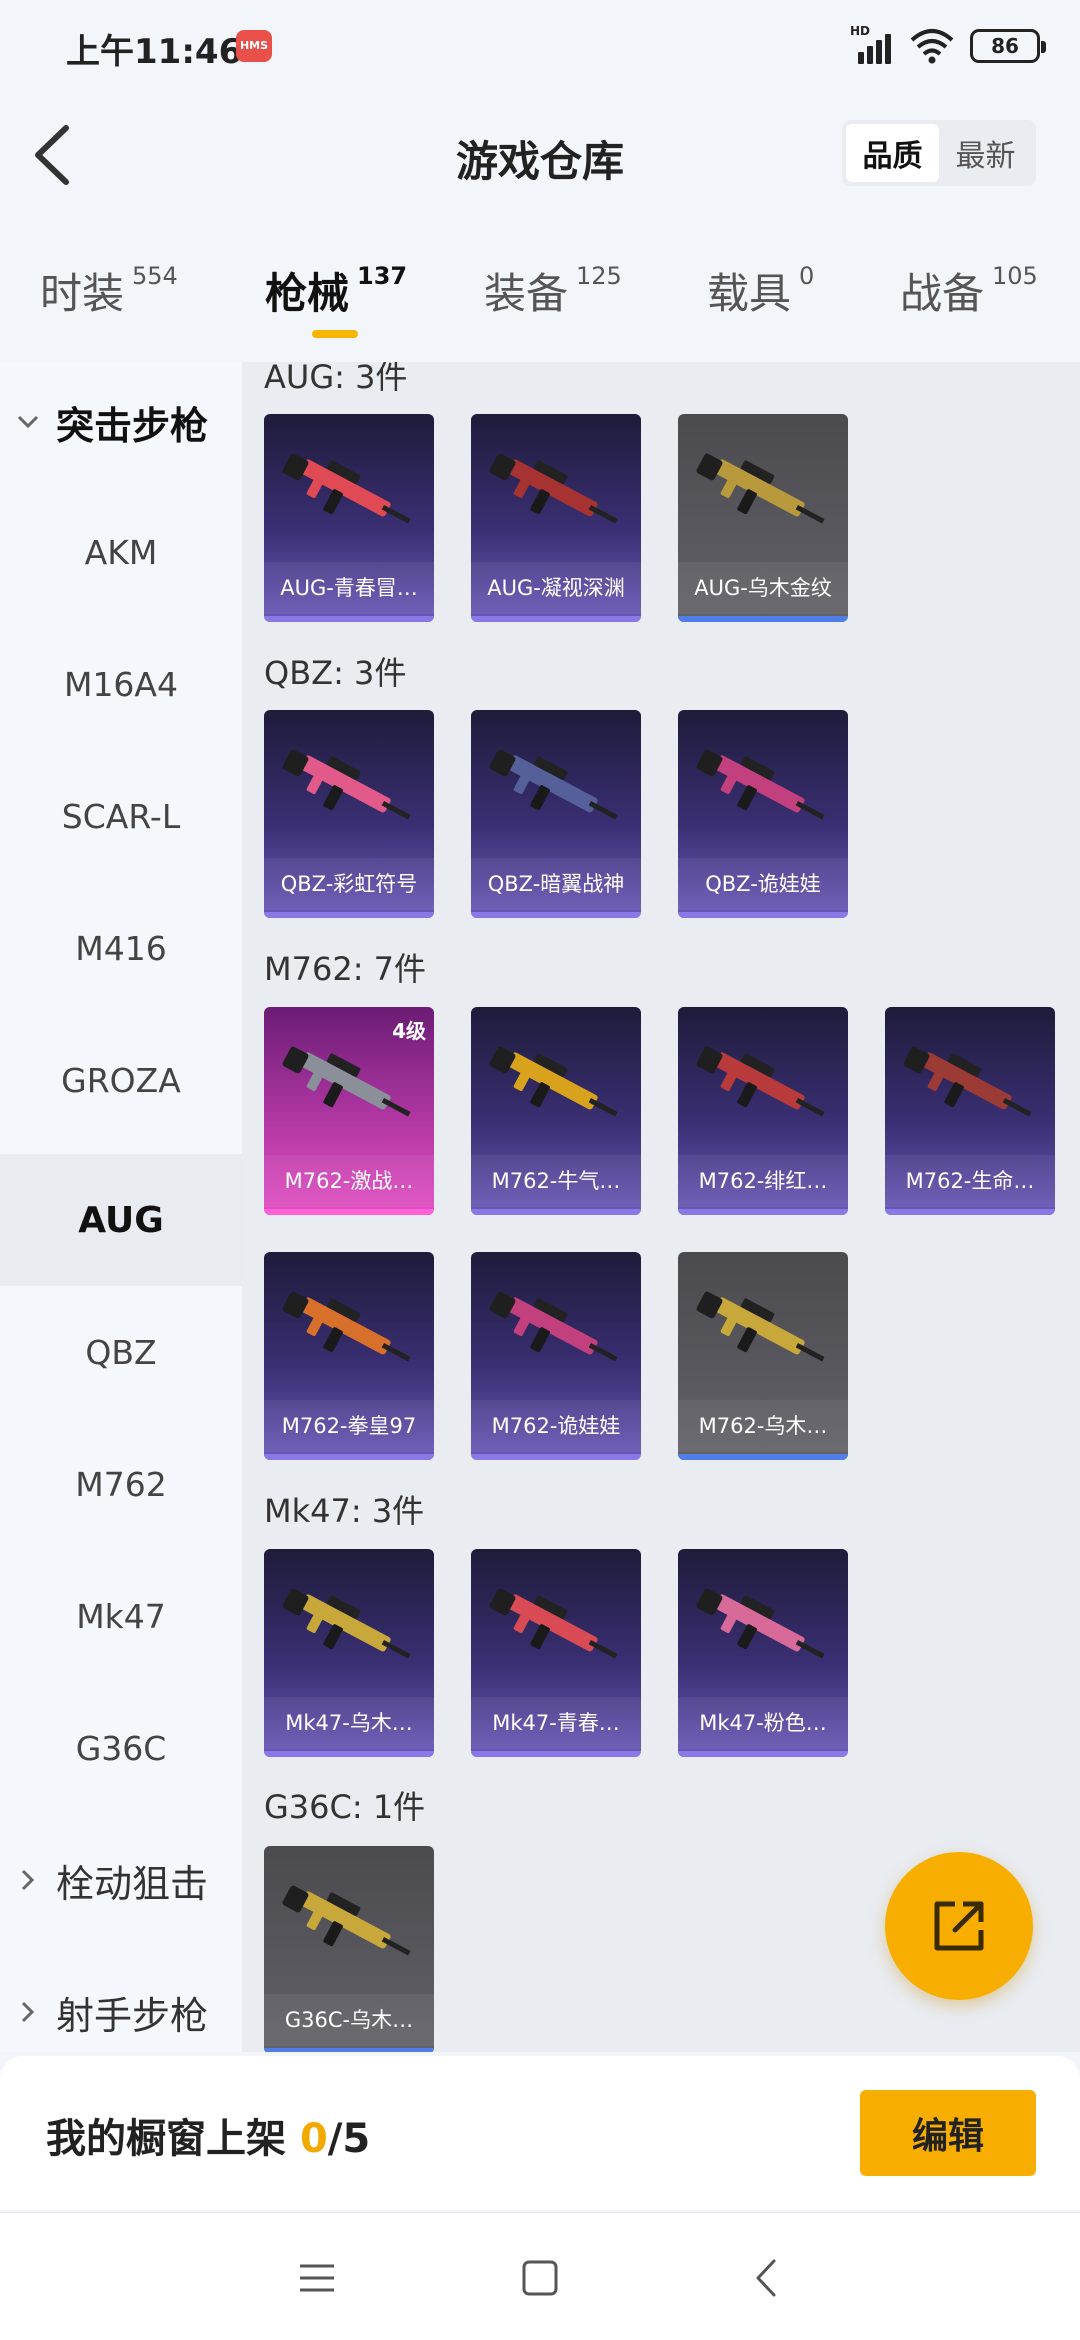 This screenshot has height=2340, width=1080. I want to click on system-nav-bar, so click(540, 2276).